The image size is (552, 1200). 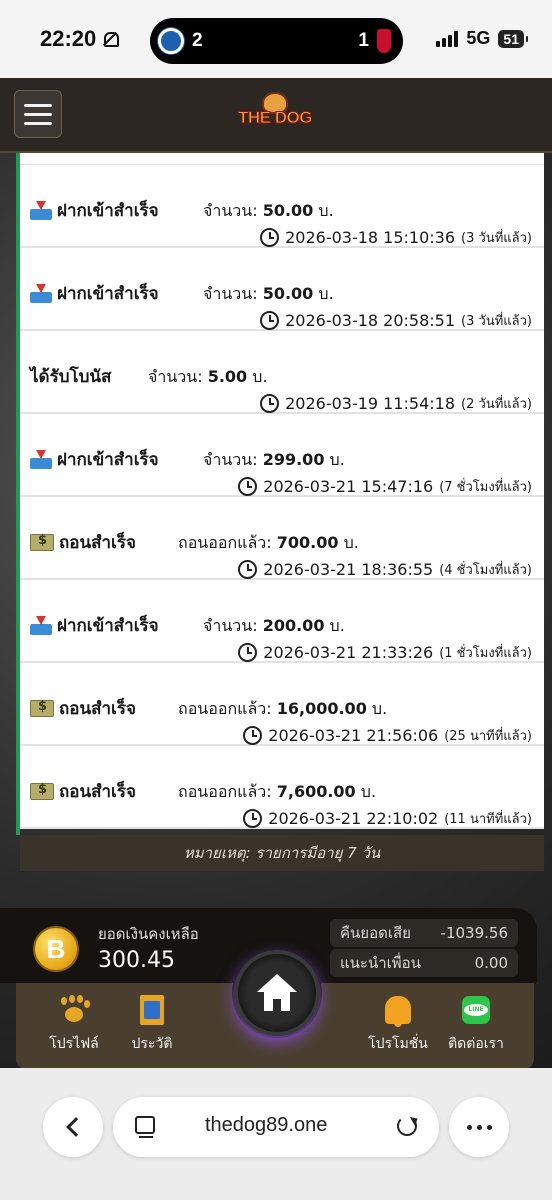 What do you see at coordinates (152, 1024) in the screenshot?
I see `nav-history: ประวัติ` at bounding box center [152, 1024].